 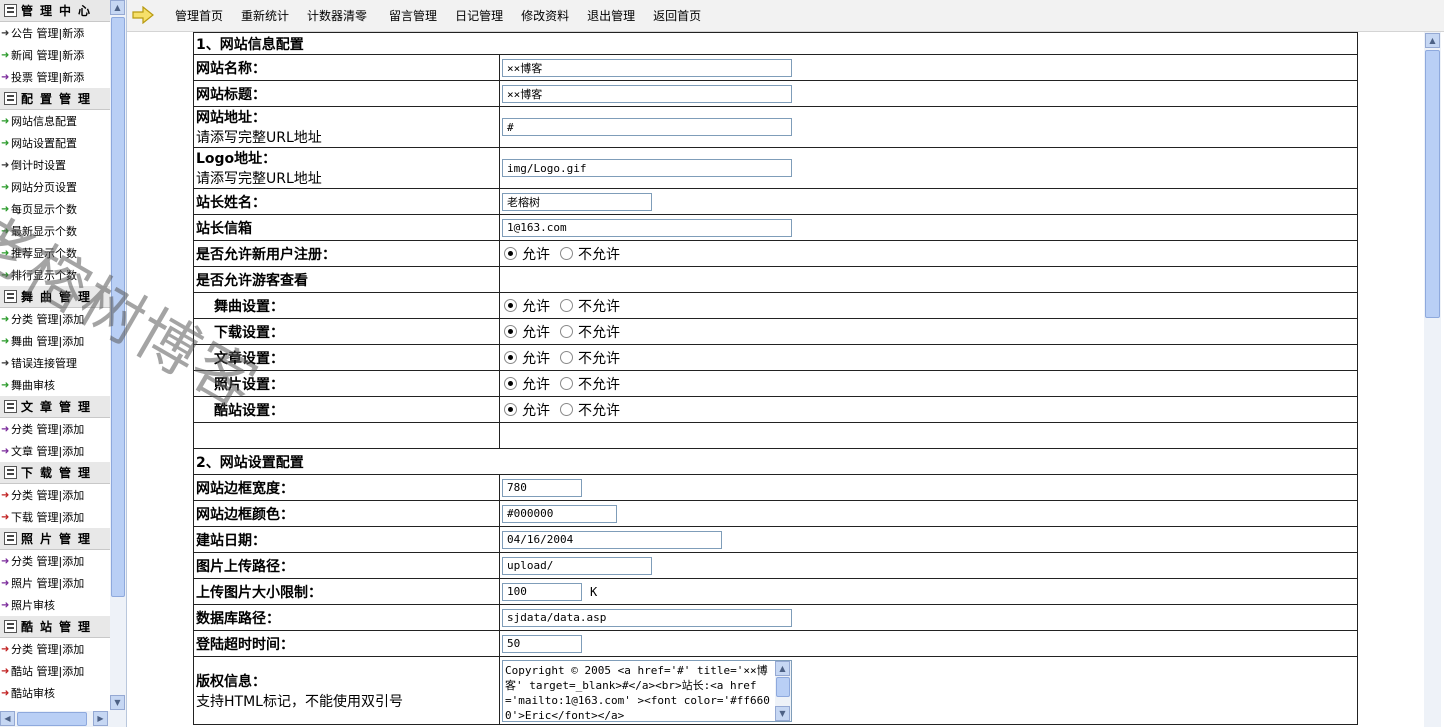 What do you see at coordinates (55, 77) in the screenshot?
I see `sidebar-item: ➜ 投票 管理|新添` at bounding box center [55, 77].